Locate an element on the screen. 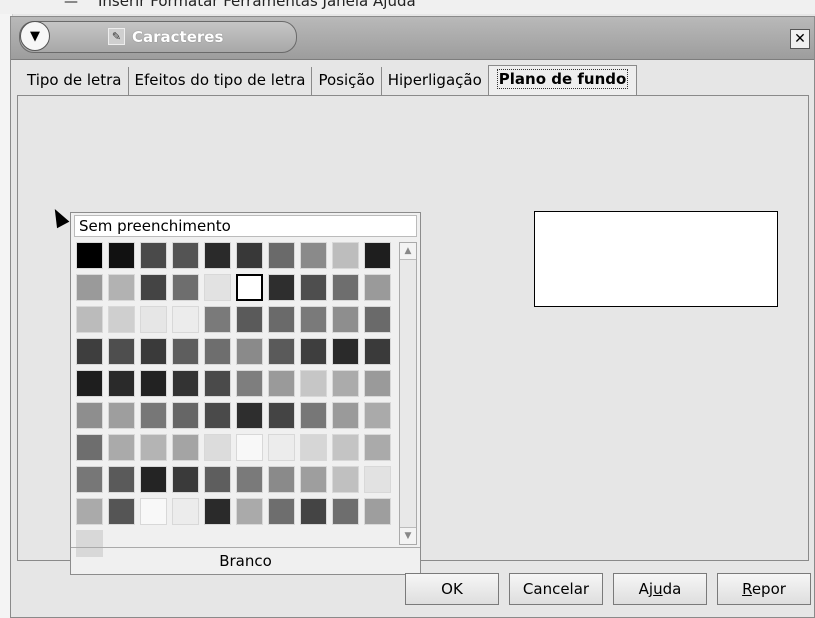 This screenshot has width=815, height=618. tab-font-effects: Efeitos do tipo de letra is located at coordinates (220, 81).